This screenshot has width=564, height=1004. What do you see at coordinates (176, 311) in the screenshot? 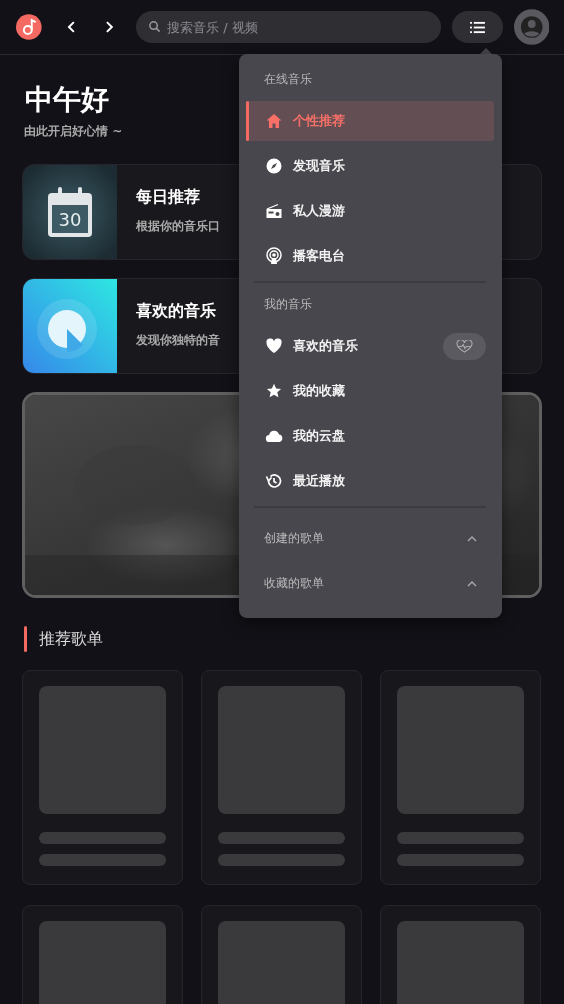
I see `card-title: 喜欢的音乐` at bounding box center [176, 311].